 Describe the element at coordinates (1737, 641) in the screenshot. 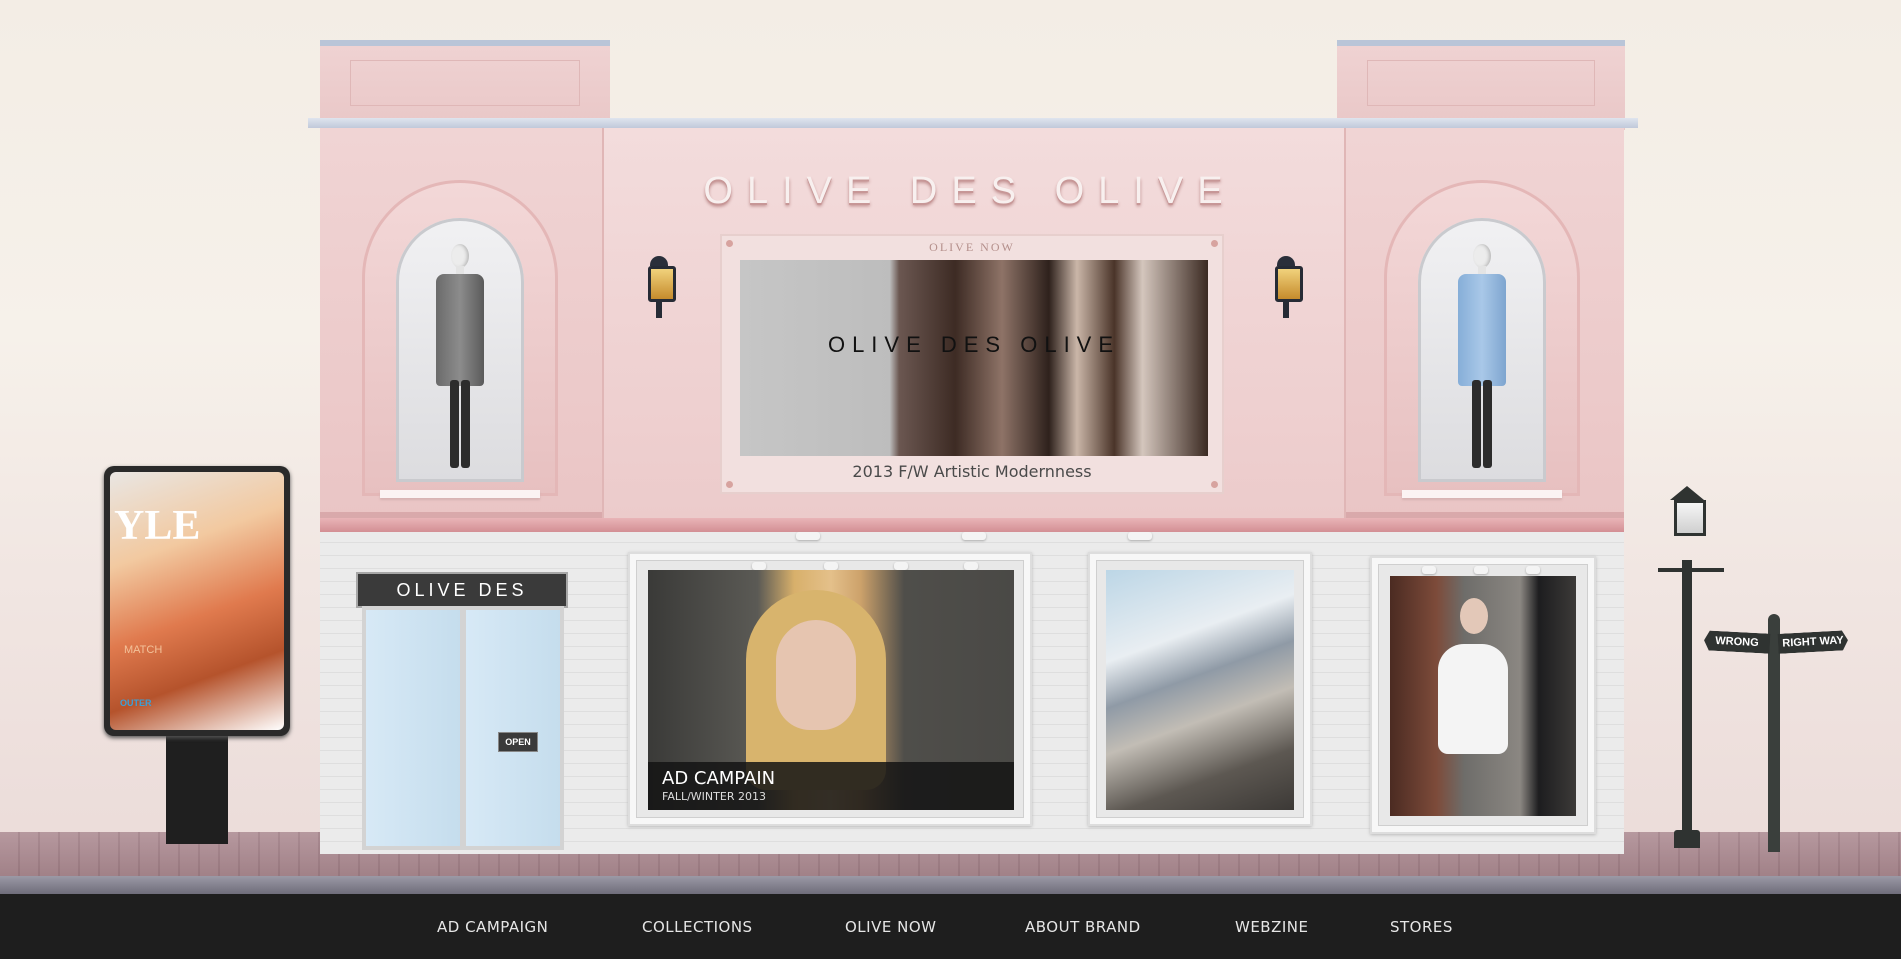

I see `sign-wrong-way: WRONG WAY` at that location.